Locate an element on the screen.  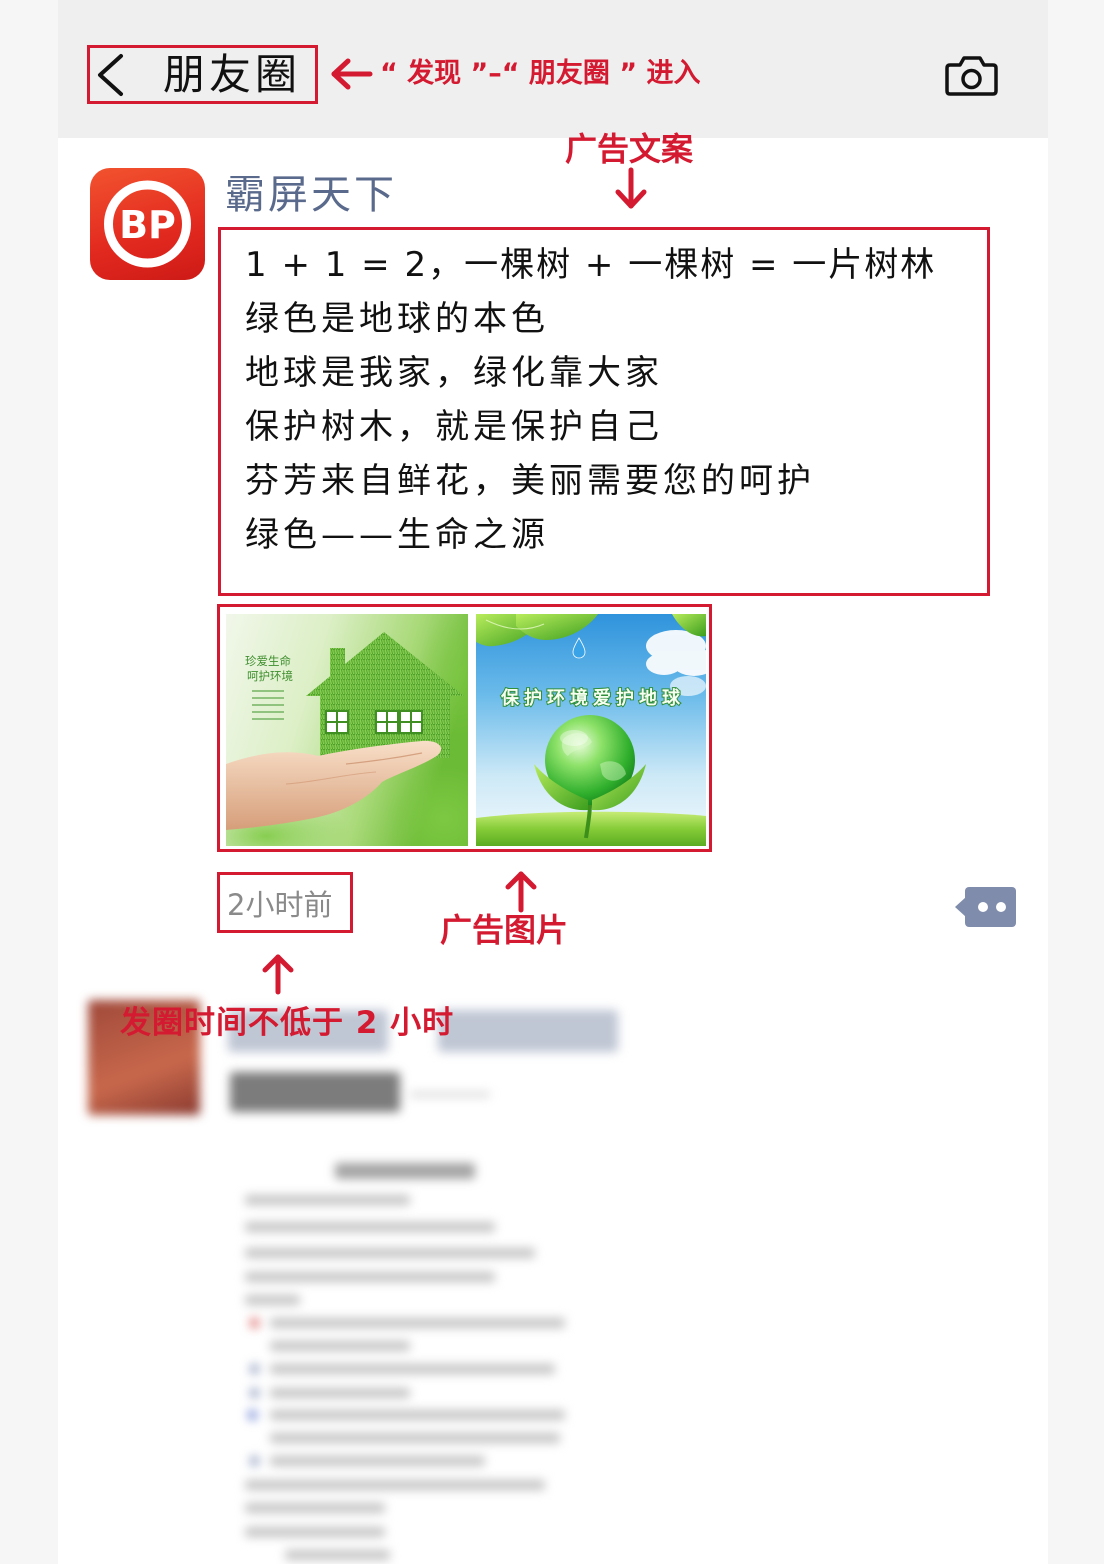
comment-more-icon is located at coordinates (985, 907).